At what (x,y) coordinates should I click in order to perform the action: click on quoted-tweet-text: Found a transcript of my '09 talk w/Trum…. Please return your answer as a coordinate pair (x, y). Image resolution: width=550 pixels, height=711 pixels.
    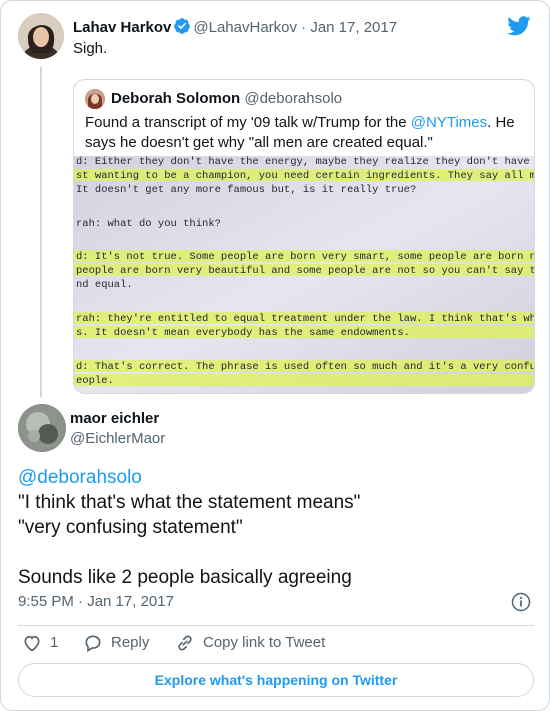
    Looking at the image, I should click on (305, 133).